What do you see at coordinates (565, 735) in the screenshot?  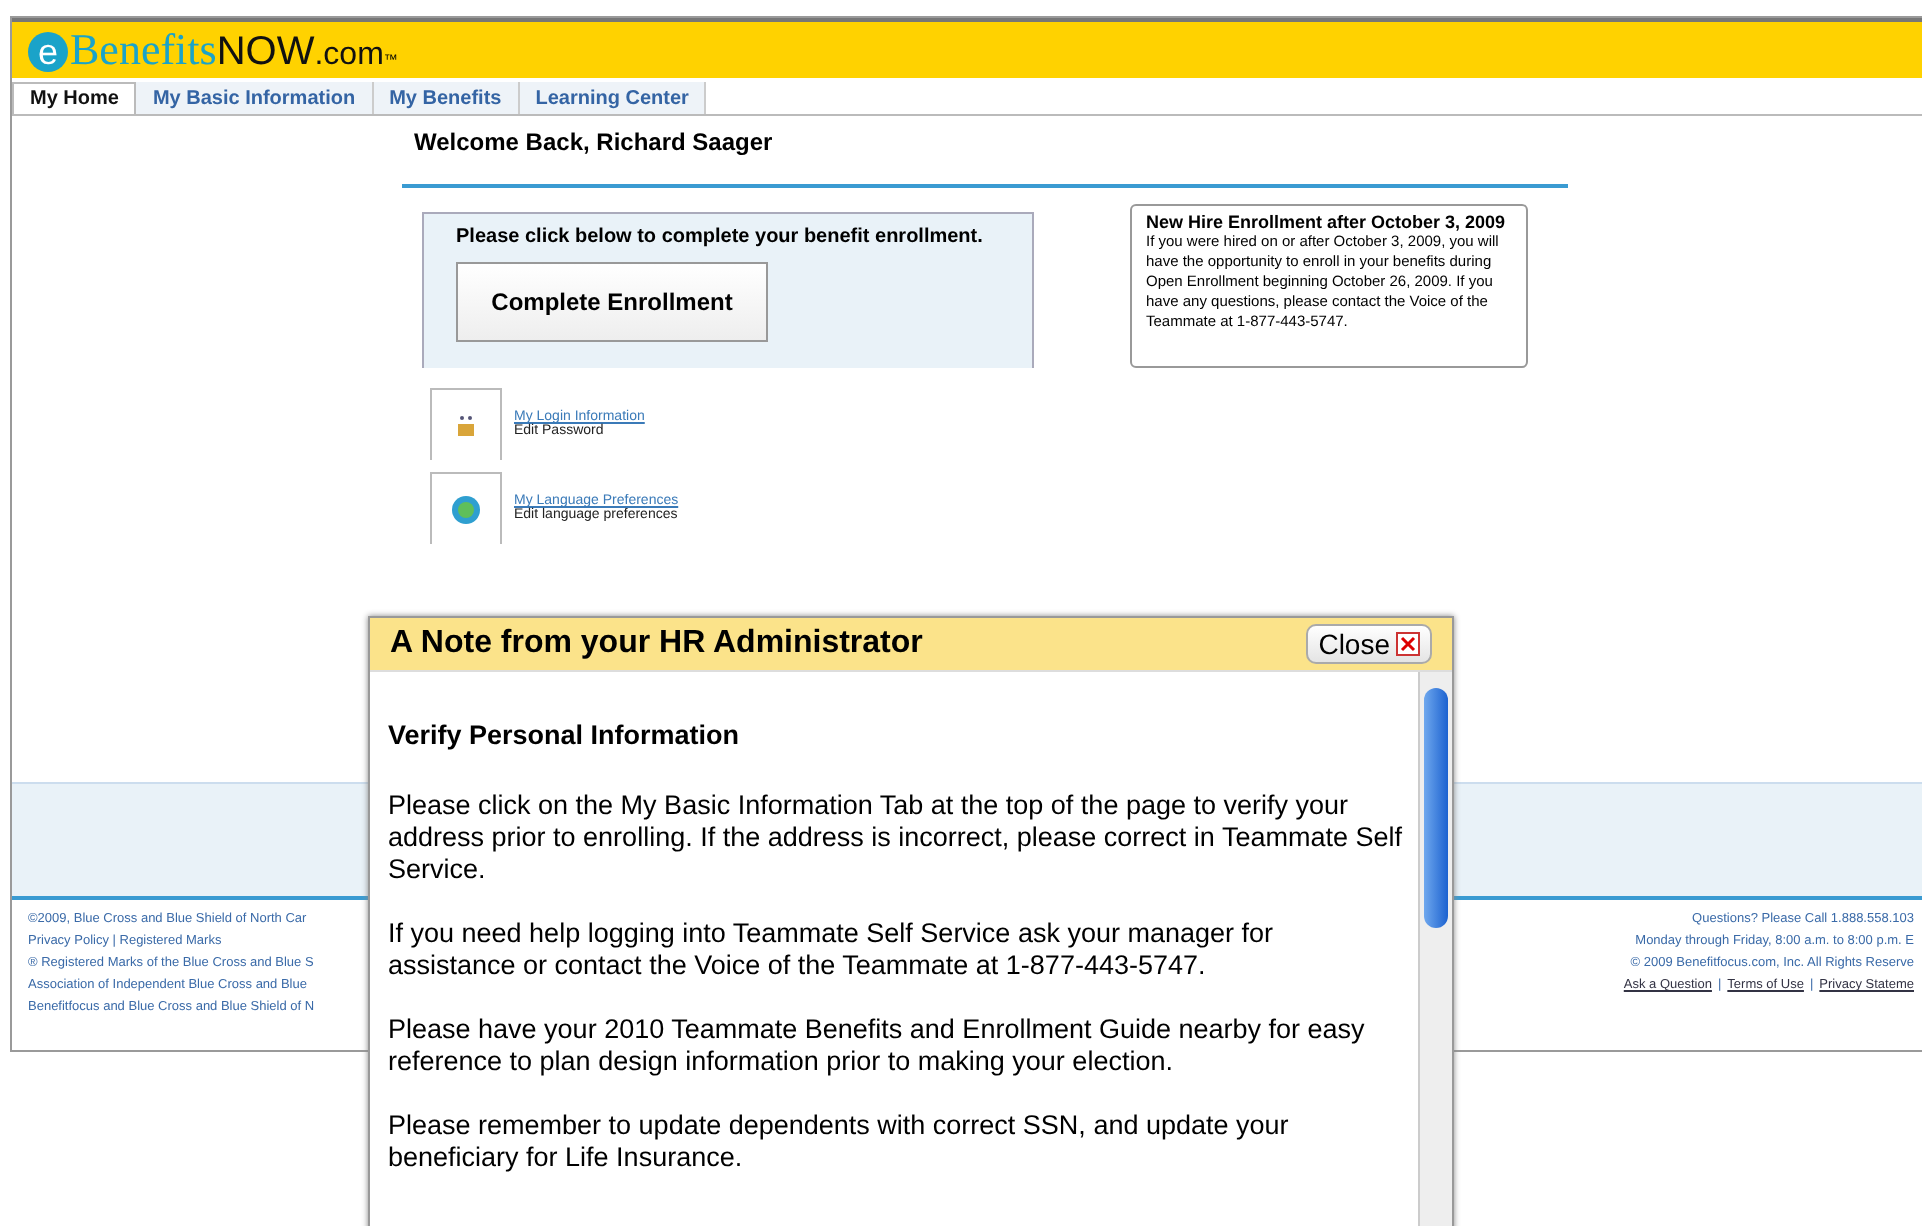 I see `section-heading: Verify Personal Information` at bounding box center [565, 735].